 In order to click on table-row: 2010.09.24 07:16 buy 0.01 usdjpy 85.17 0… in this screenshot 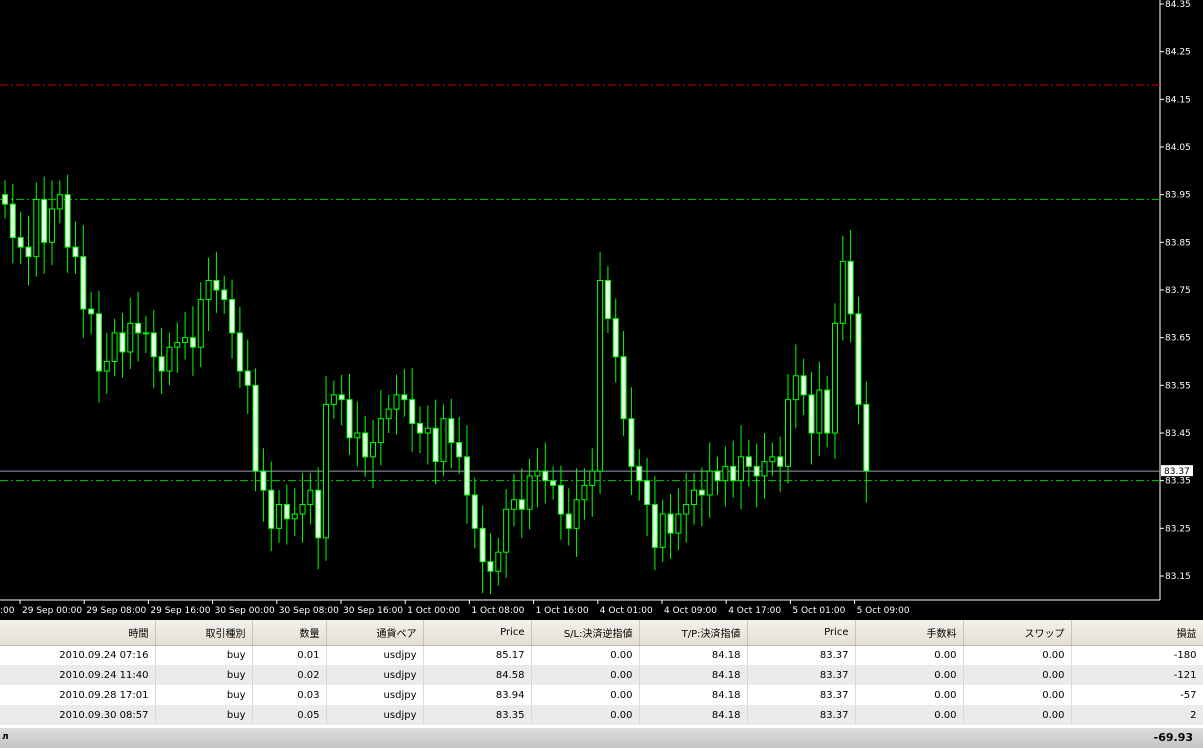, I will do `click(601, 655)`.